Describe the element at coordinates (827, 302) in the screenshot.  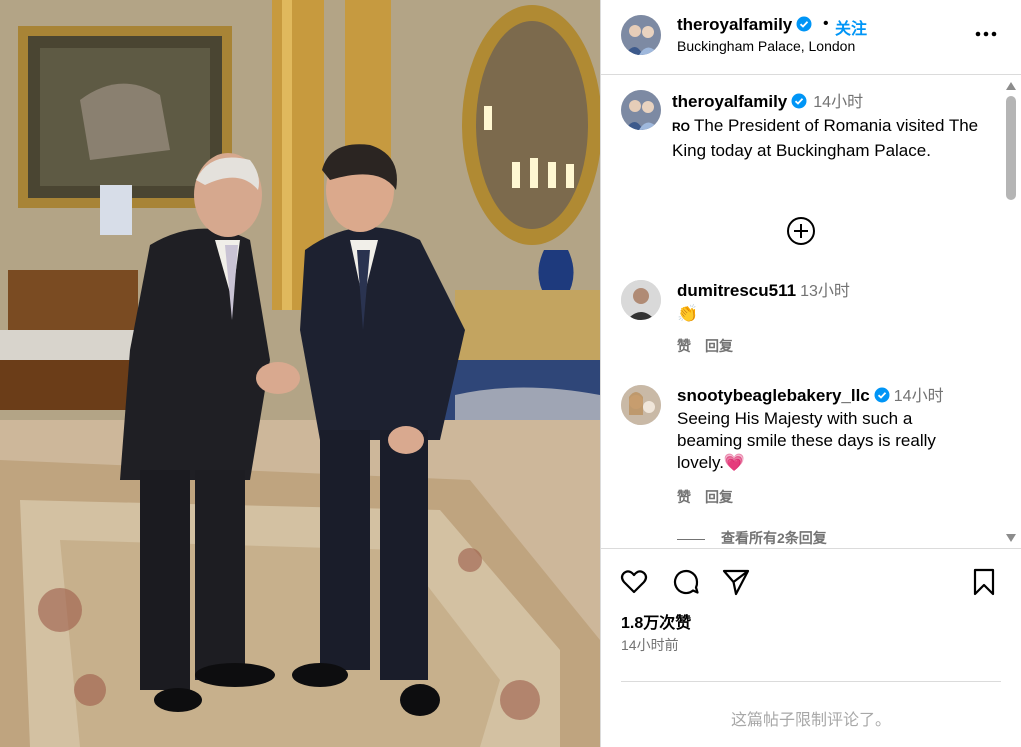
I see `comment-body: dumitrescu511 13小时 👏` at that location.